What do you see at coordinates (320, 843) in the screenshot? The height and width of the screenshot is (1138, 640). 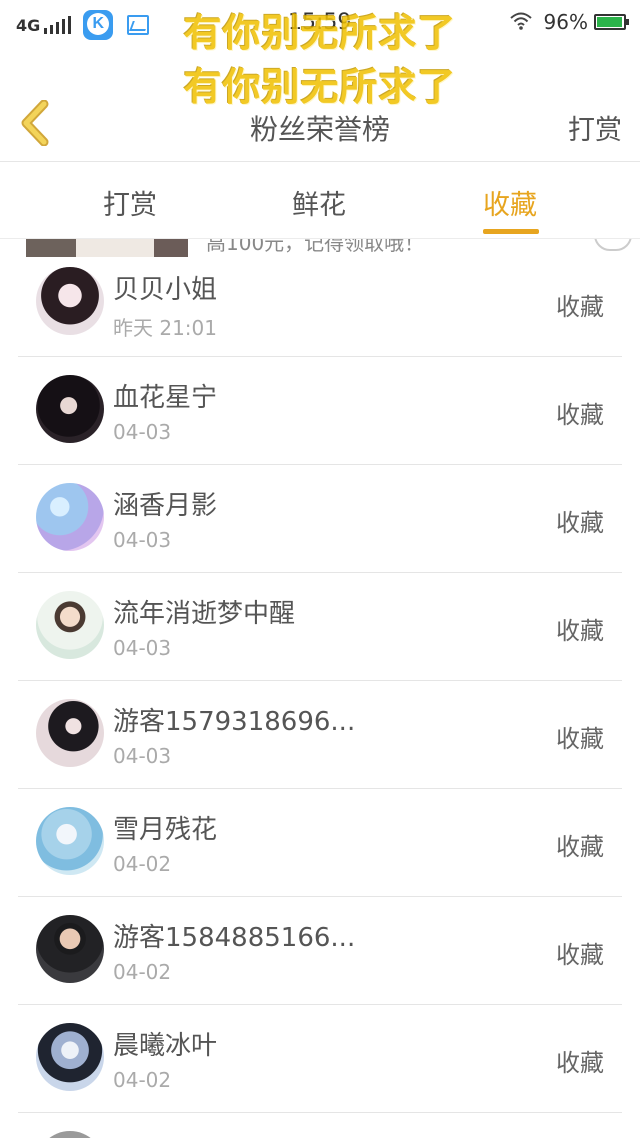 I see `list-item: 雪月残花 04-02 收藏` at bounding box center [320, 843].